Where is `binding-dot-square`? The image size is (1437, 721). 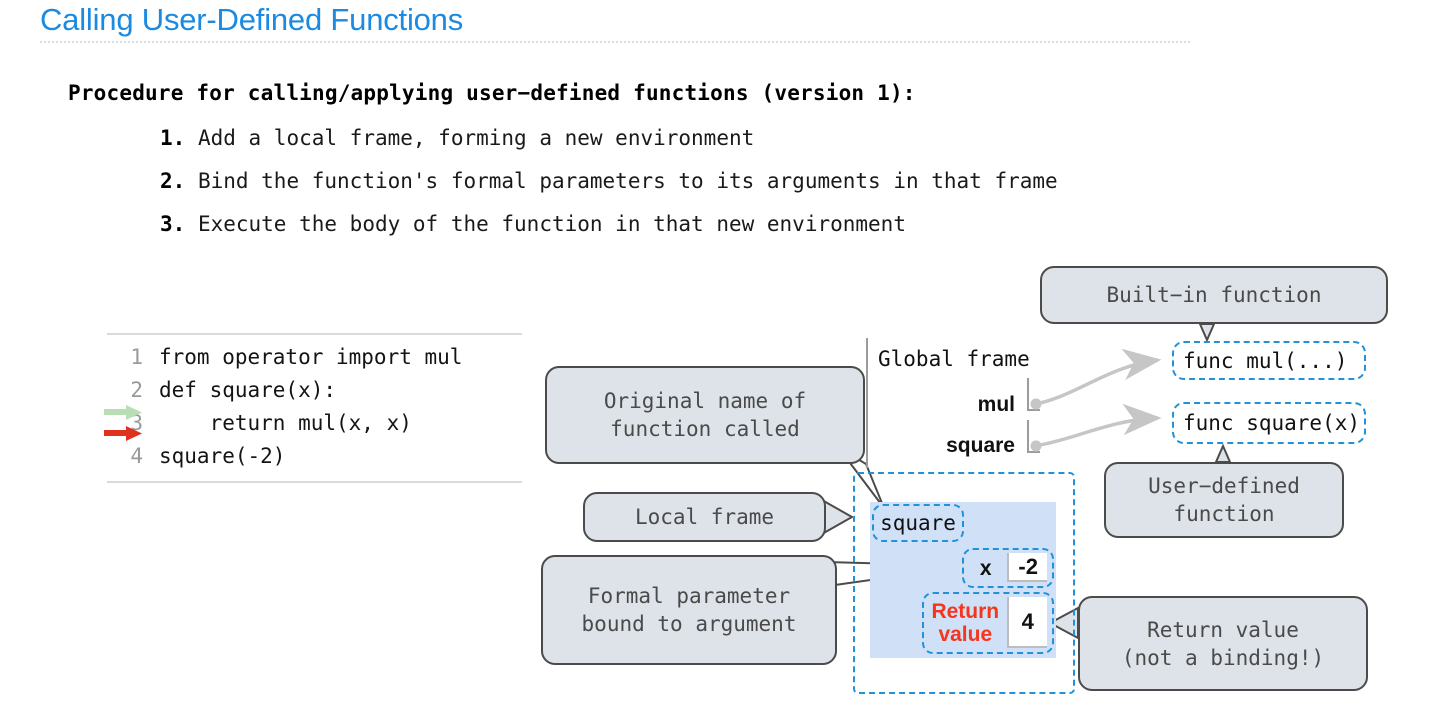 binding-dot-square is located at coordinates (1036, 446).